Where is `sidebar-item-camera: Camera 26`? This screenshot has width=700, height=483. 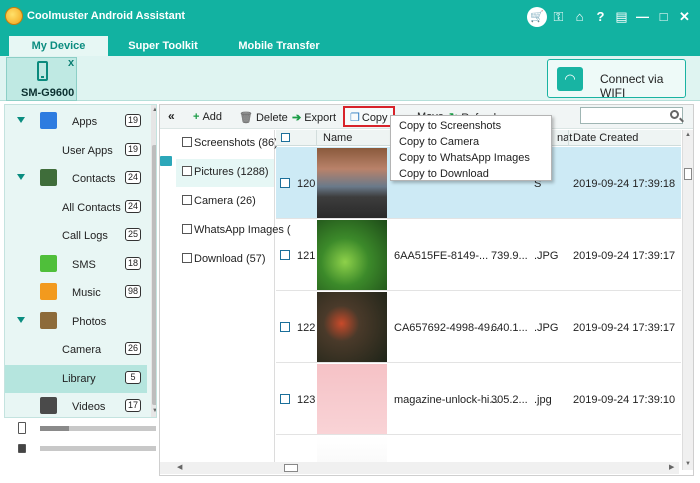
sidebar-item-camera: Camera 26 is located at coordinates (76, 350).